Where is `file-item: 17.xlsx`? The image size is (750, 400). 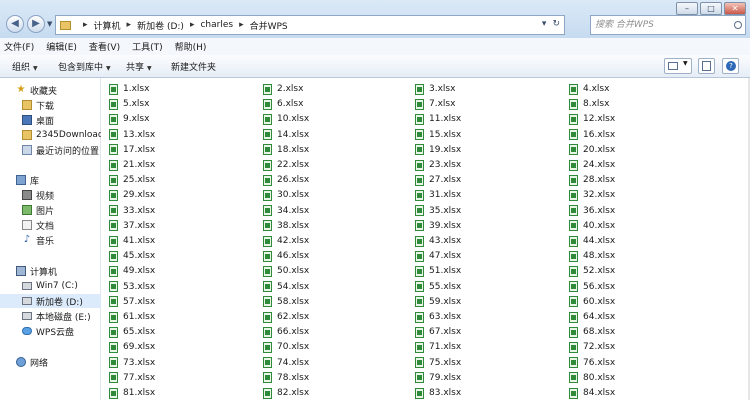 file-item: 17.xlsx is located at coordinates (132, 150).